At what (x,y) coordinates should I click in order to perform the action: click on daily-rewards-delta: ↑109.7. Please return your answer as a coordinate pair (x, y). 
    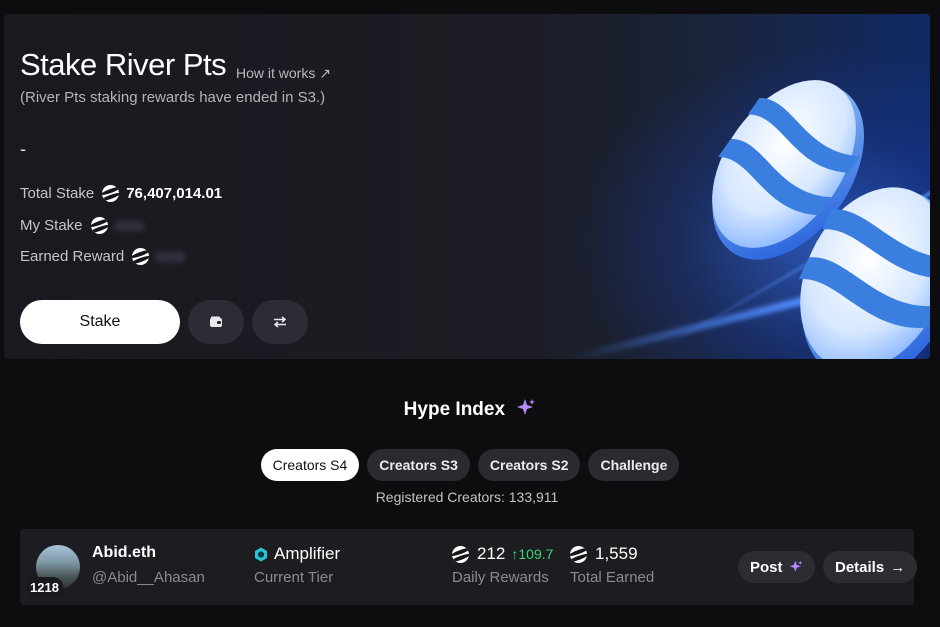
    Looking at the image, I should click on (532, 554).